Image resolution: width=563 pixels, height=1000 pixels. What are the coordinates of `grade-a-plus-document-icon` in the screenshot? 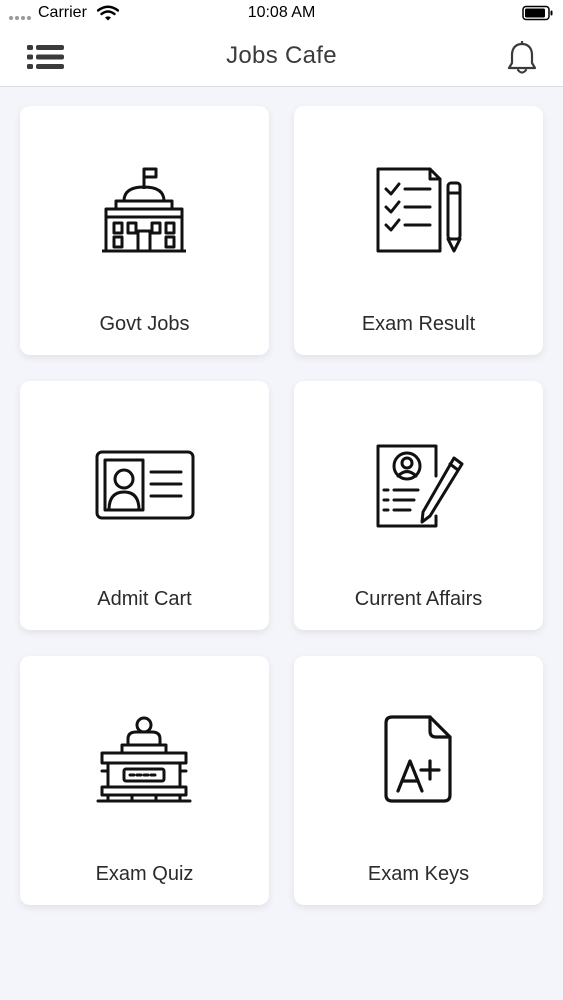 It's located at (418, 759).